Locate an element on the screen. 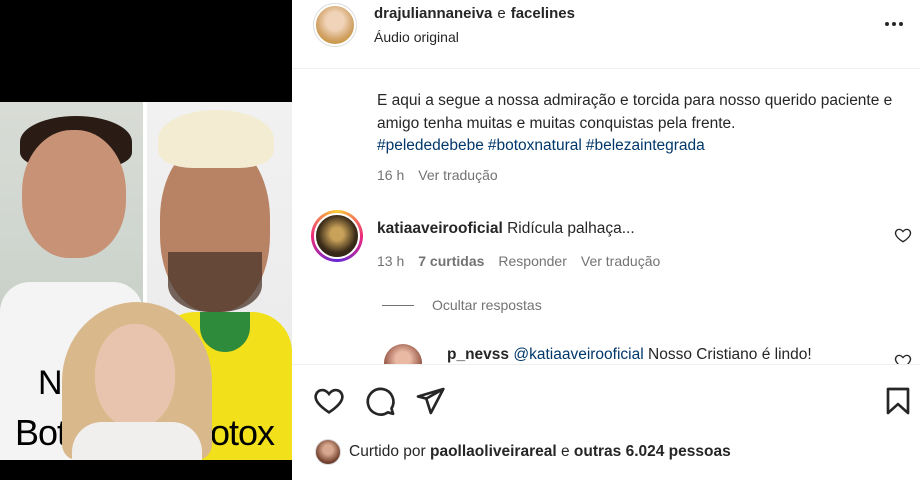  comment-reply-button: Responder is located at coordinates (532, 261).